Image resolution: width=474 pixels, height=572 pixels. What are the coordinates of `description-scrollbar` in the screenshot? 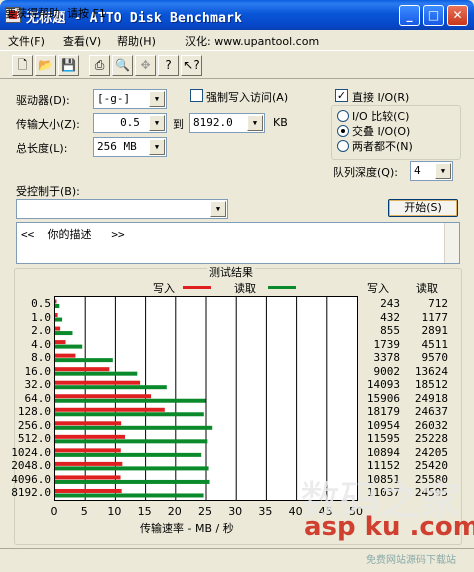 It's located at (451, 243).